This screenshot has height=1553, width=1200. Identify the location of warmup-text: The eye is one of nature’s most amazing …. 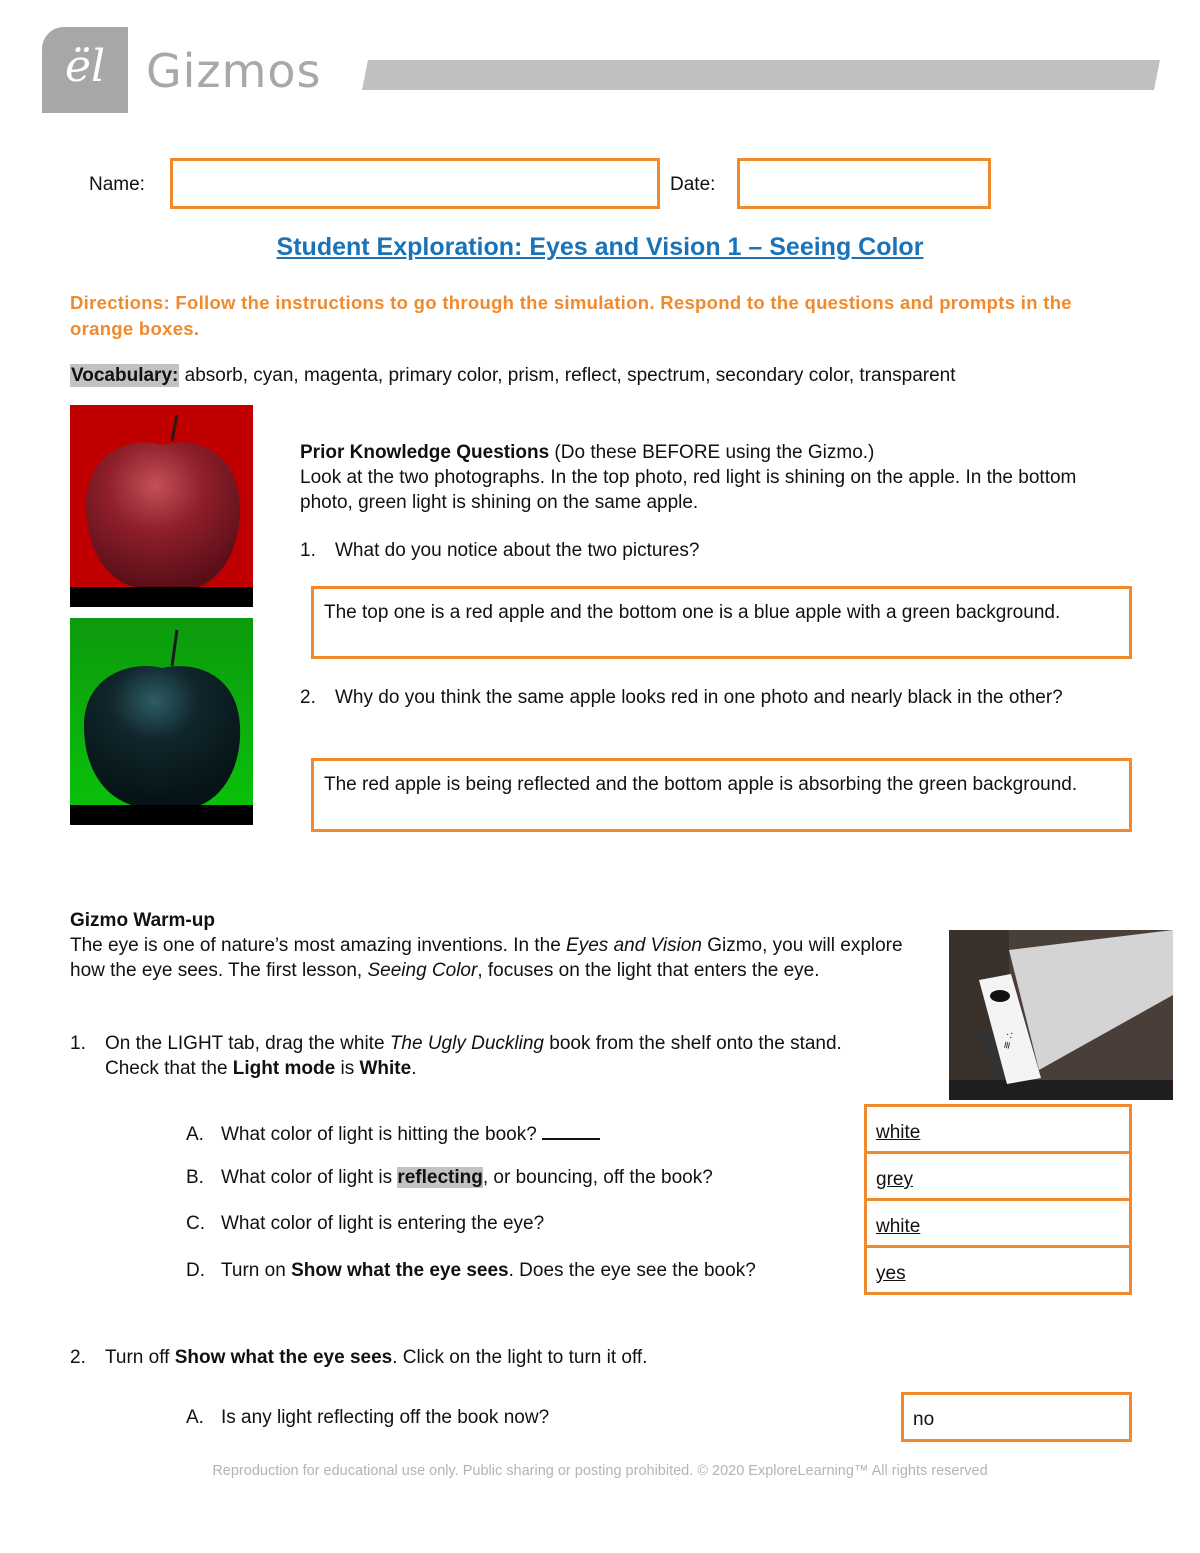
(486, 958).